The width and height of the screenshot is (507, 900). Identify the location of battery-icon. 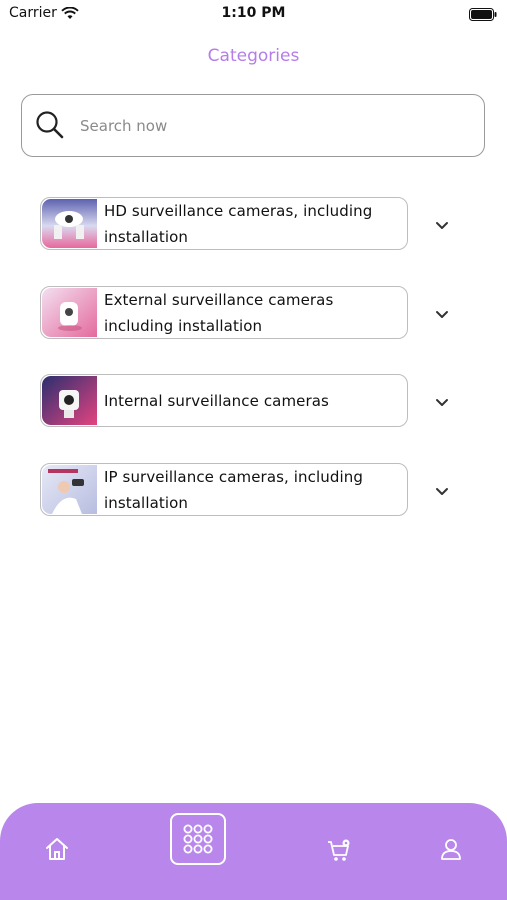
(483, 15).